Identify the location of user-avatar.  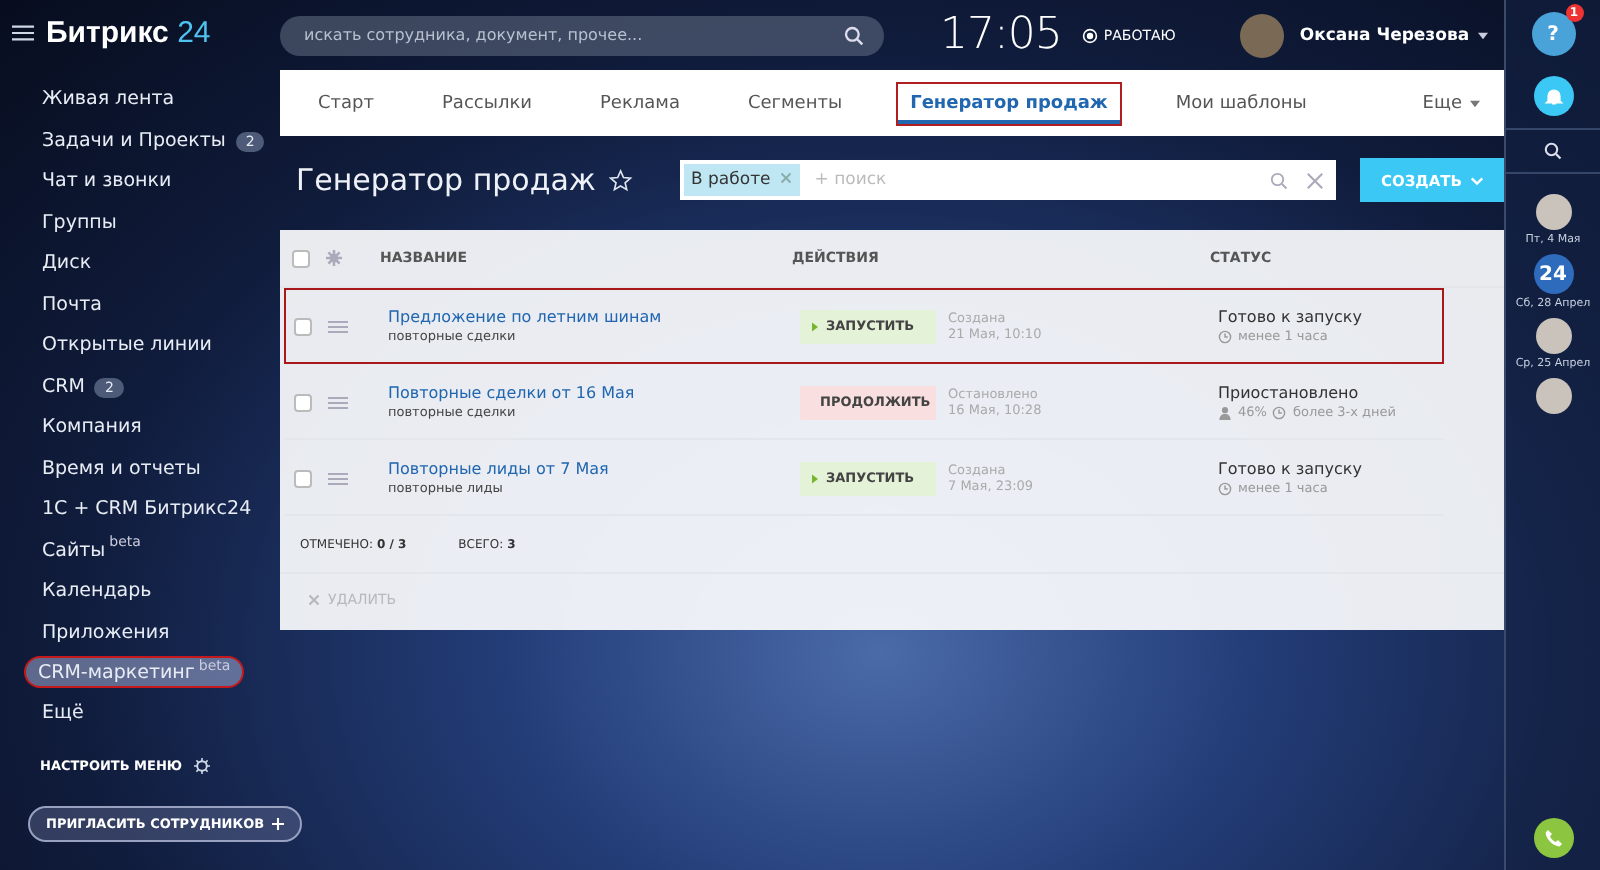
(1261, 35).